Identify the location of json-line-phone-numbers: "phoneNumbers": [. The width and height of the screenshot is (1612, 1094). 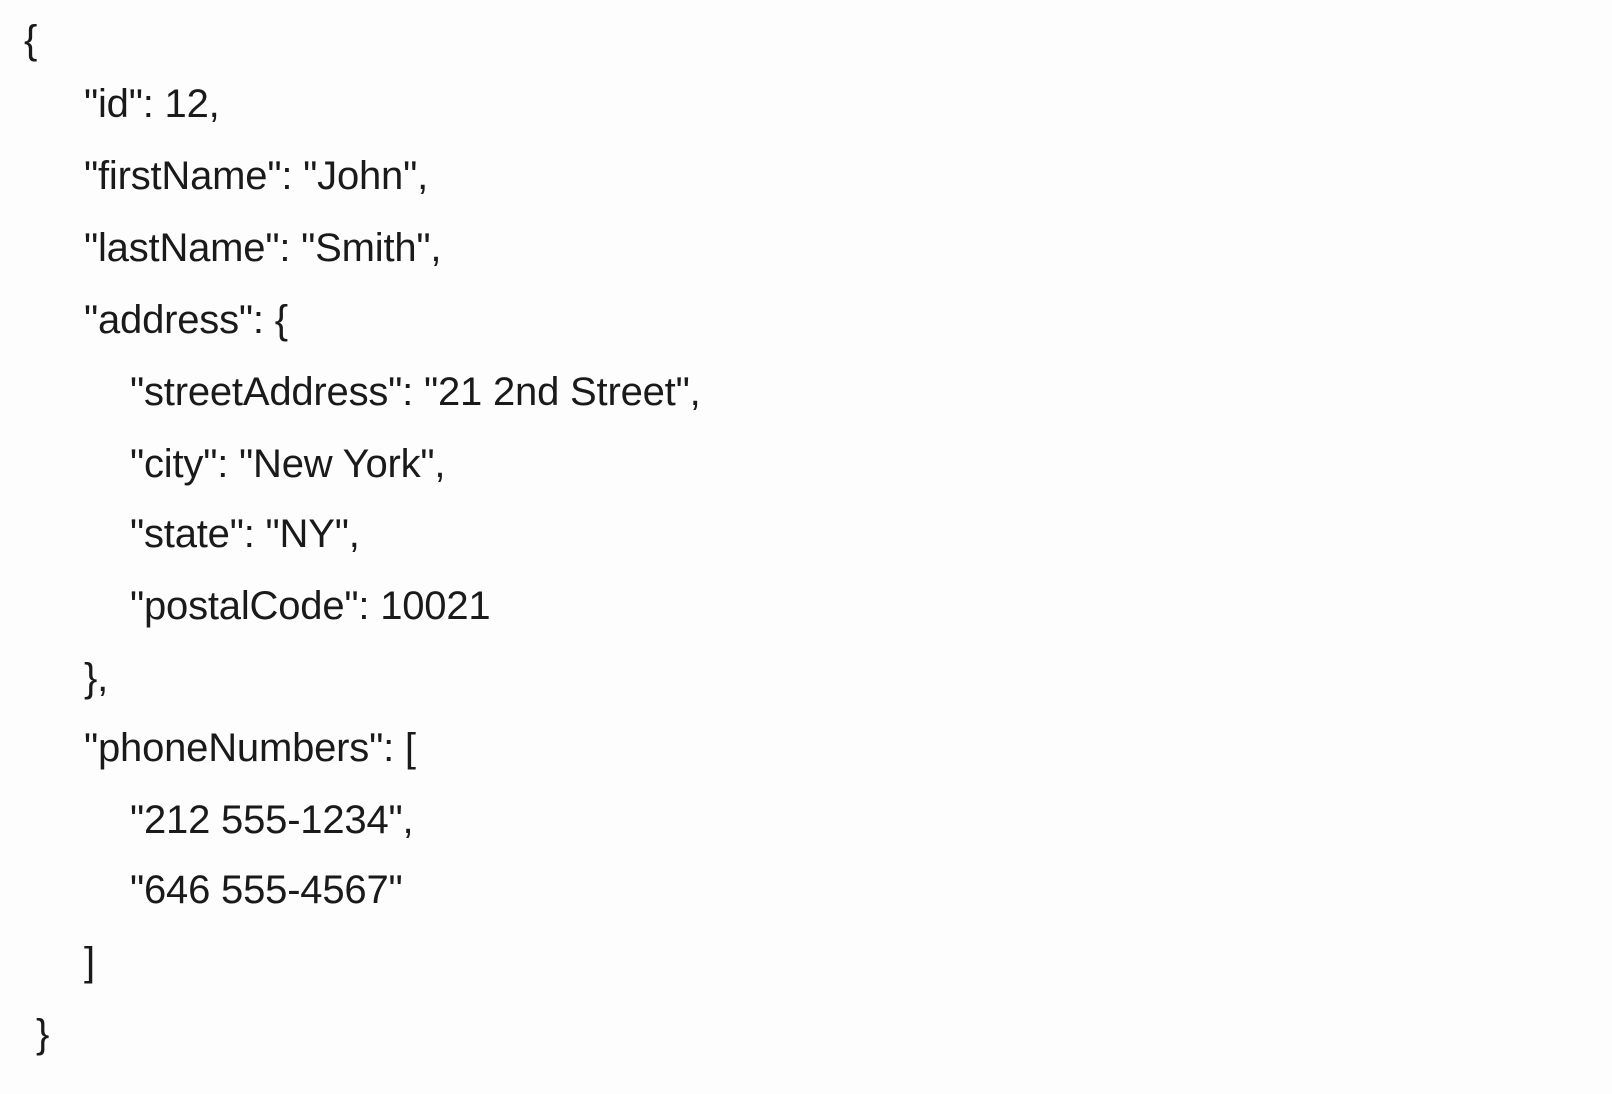
(250, 748).